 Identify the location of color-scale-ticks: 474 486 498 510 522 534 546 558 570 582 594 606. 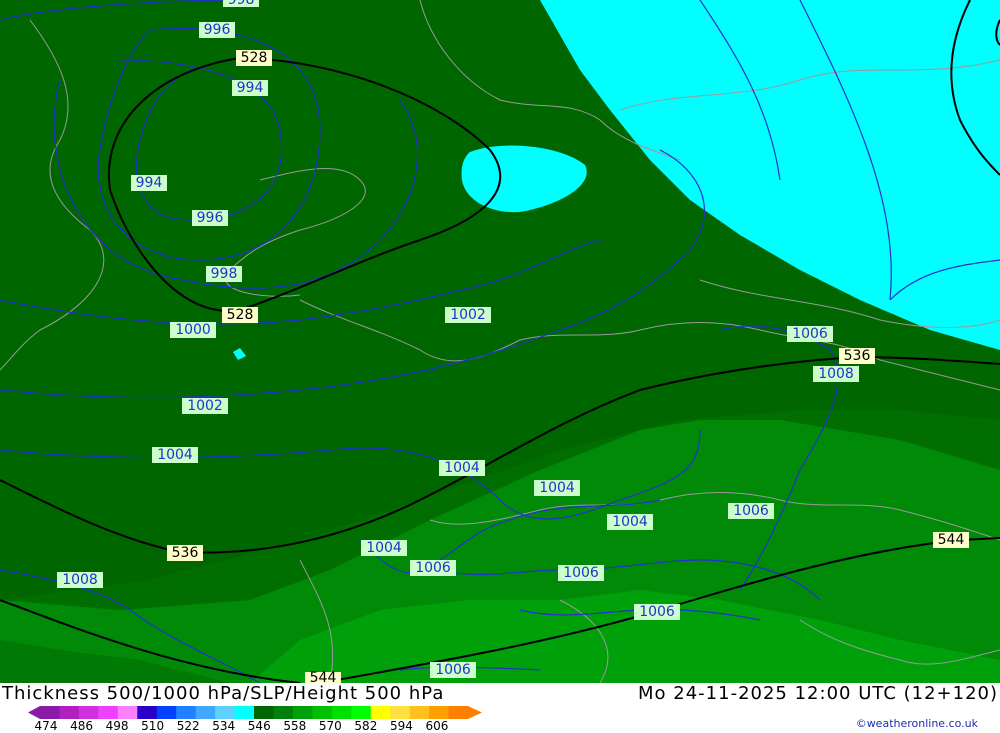
(263, 726).